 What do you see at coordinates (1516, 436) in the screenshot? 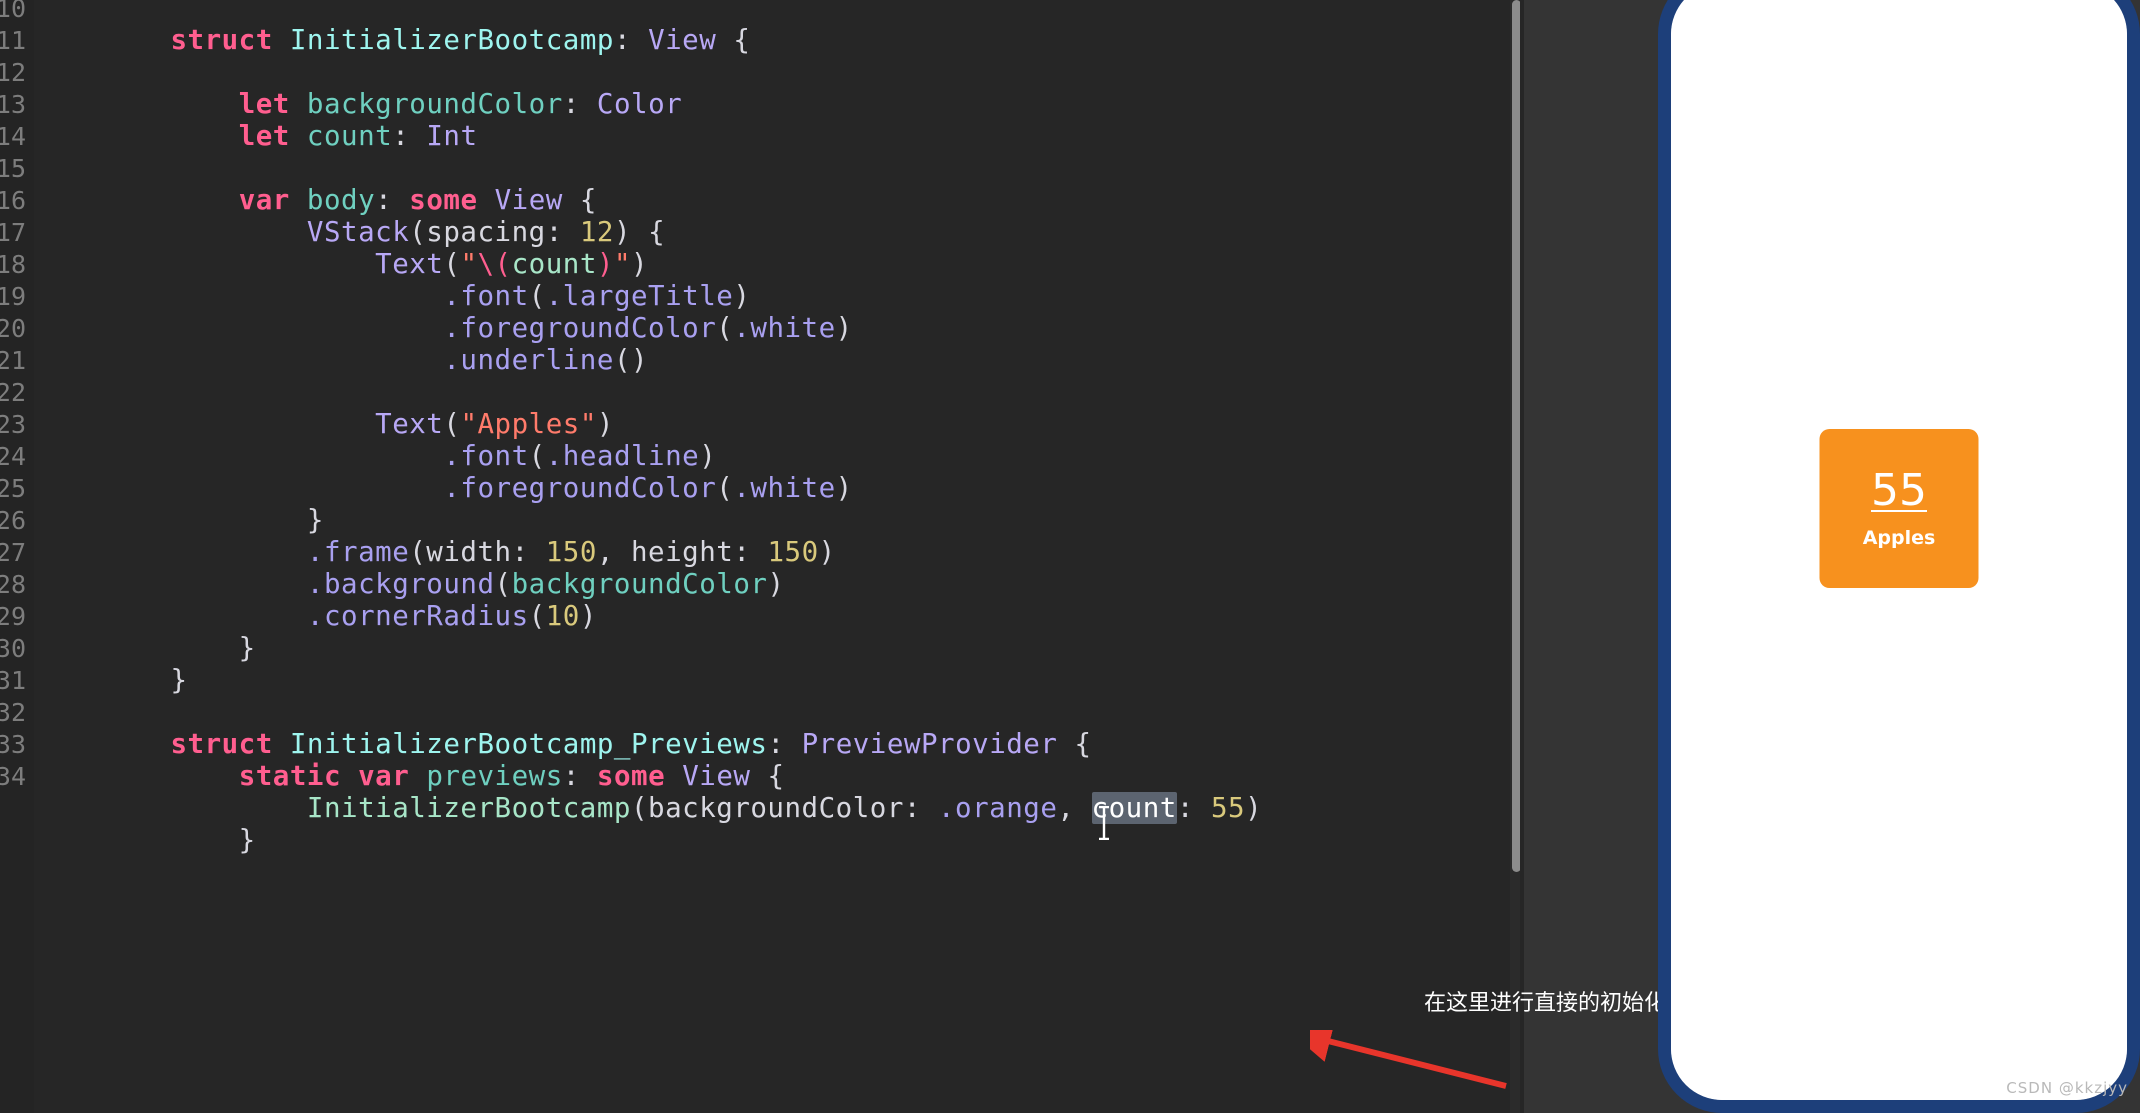
I see `editor-scrollbar-thumb` at bounding box center [1516, 436].